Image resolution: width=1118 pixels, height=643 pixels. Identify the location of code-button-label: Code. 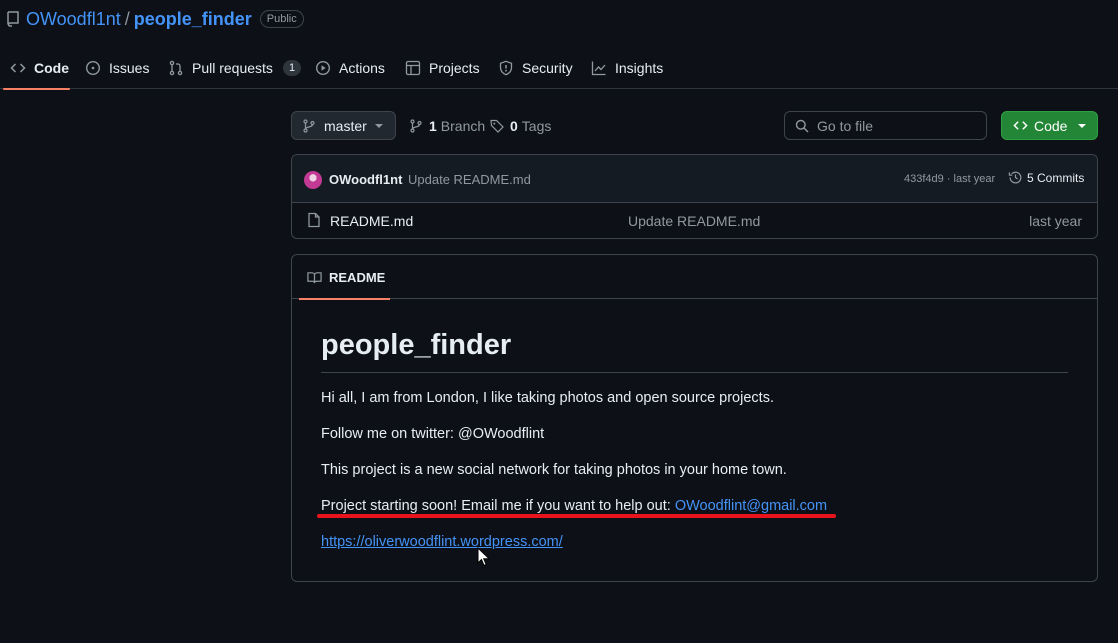
(1051, 125).